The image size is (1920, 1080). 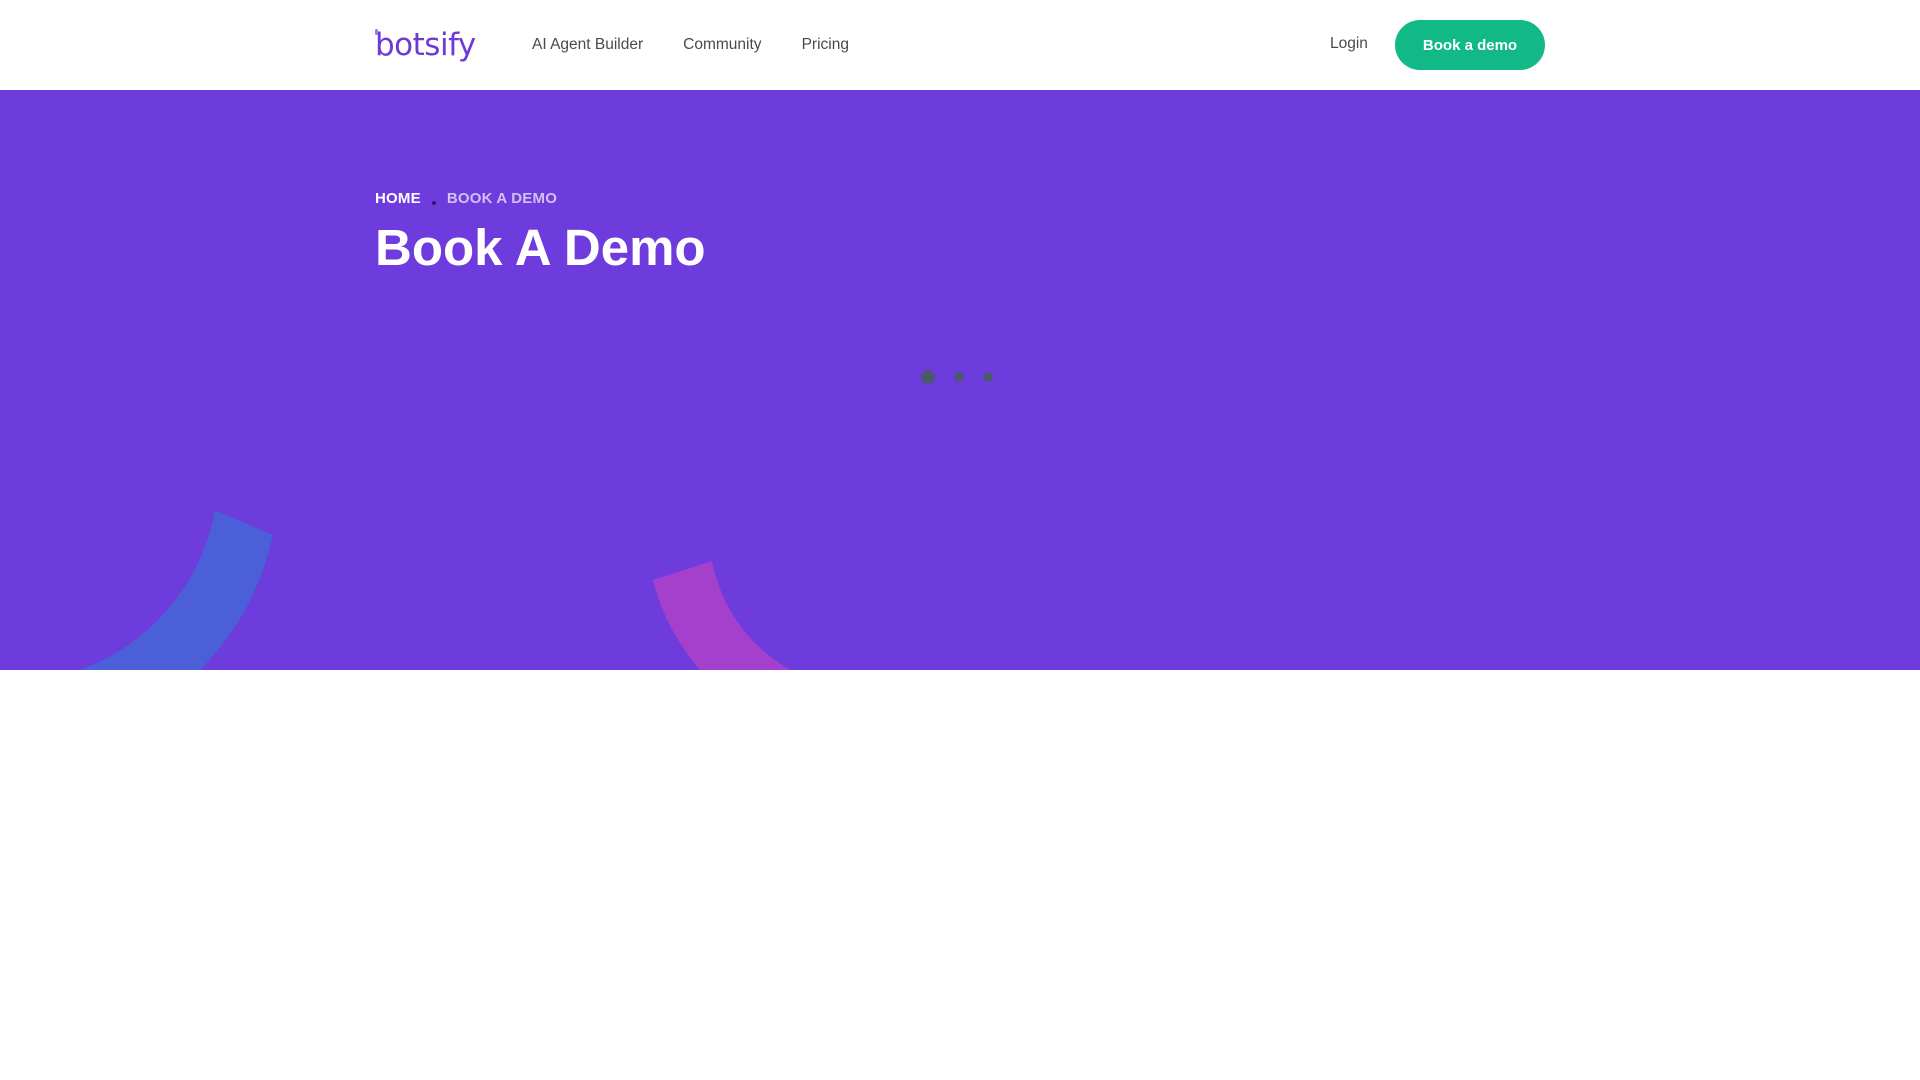 I want to click on page-title: Book A Demo, so click(x=540, y=247).